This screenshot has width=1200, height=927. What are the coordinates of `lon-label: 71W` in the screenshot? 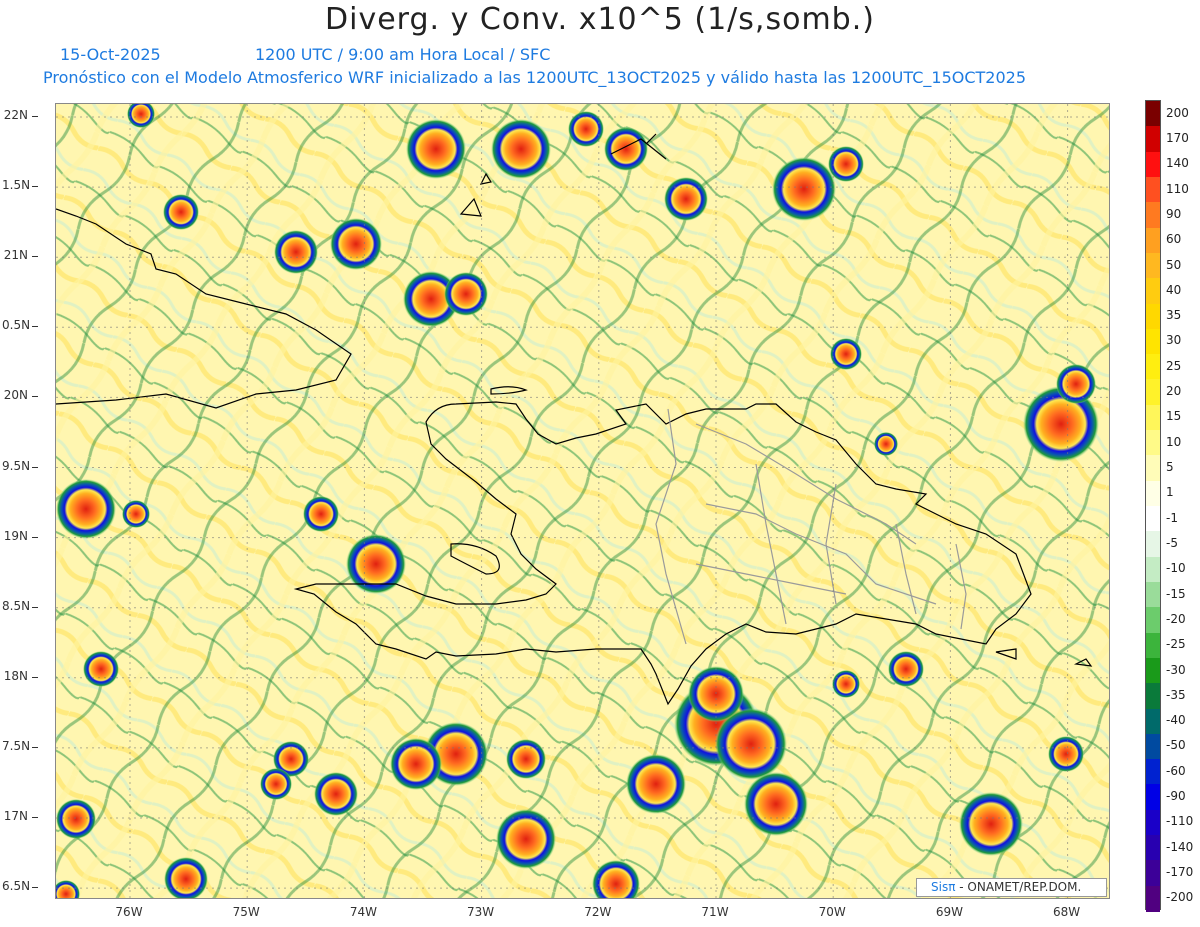 It's located at (715, 912).